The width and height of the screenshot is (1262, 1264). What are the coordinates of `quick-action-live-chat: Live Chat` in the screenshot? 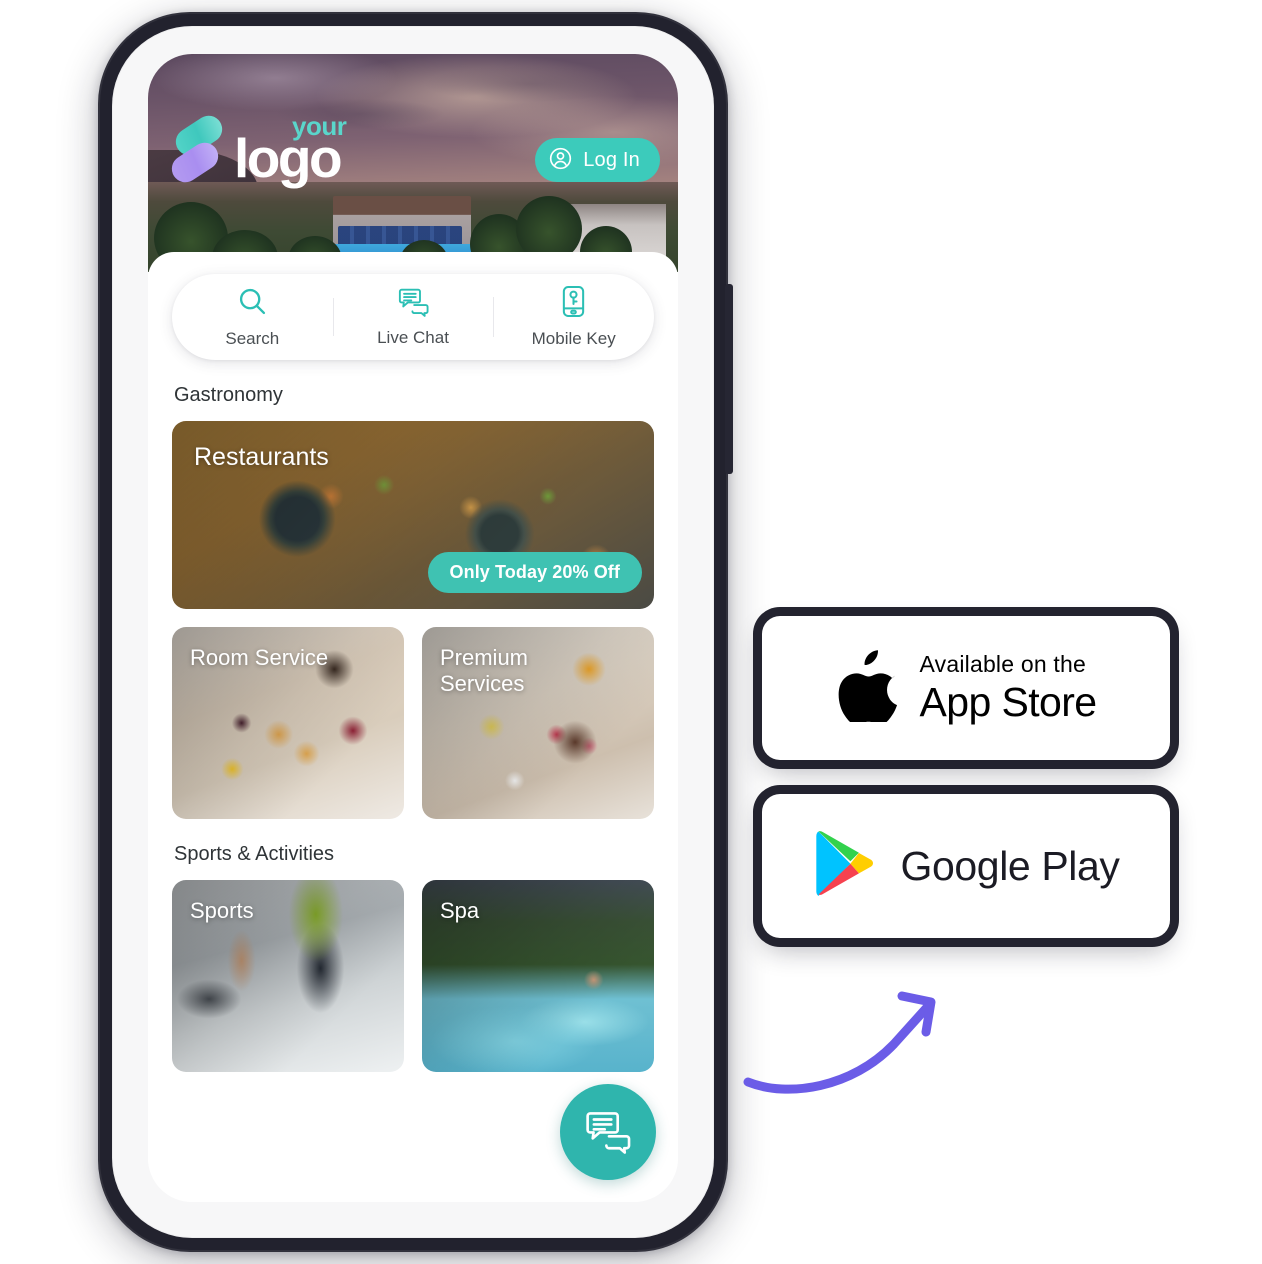 It's located at (413, 317).